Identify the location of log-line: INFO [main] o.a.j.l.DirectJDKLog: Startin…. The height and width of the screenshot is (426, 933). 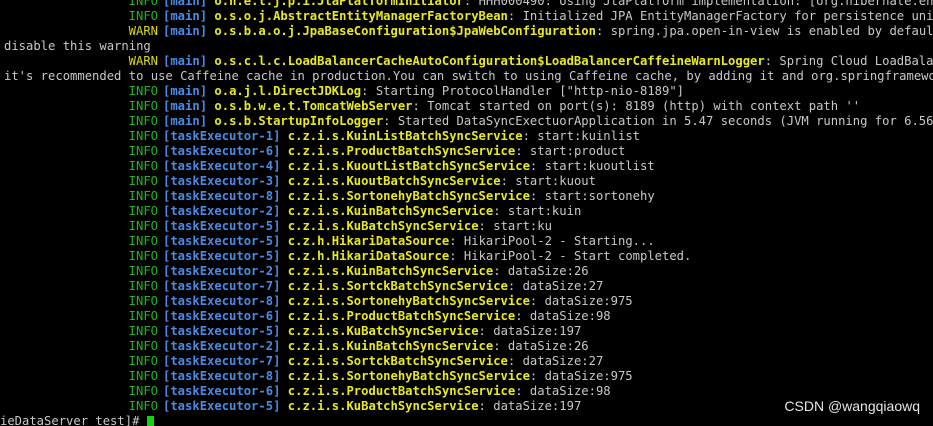
(466, 91).